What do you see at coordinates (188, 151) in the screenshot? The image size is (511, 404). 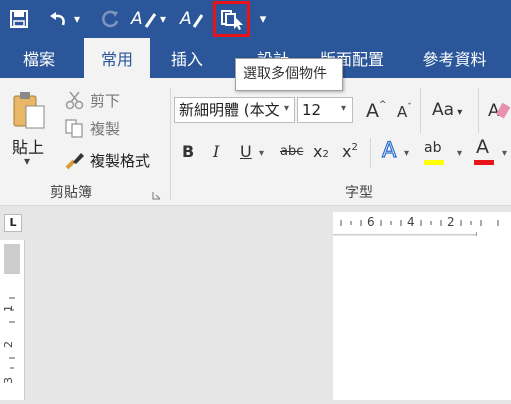 I see `bold-button: B` at bounding box center [188, 151].